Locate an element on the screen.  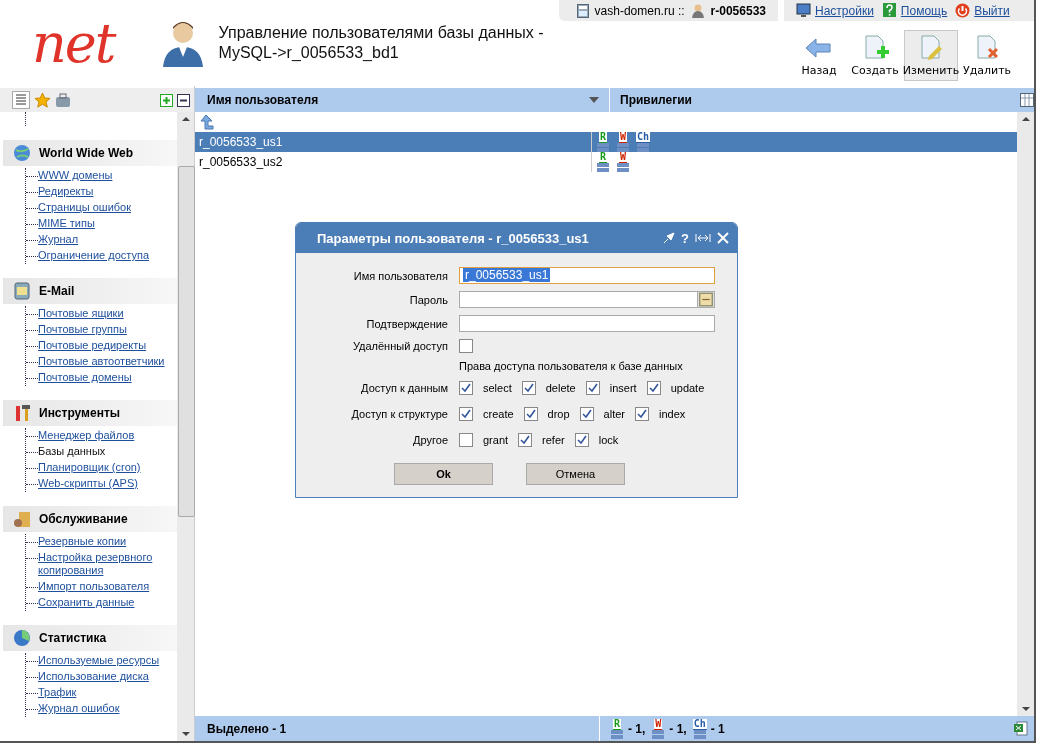
sidebar-link: Планировщик (cron) is located at coordinates (89, 467).